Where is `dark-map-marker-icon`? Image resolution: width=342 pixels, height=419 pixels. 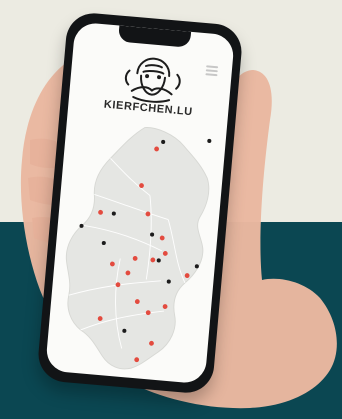 dark-map-marker-icon is located at coordinates (209, 140).